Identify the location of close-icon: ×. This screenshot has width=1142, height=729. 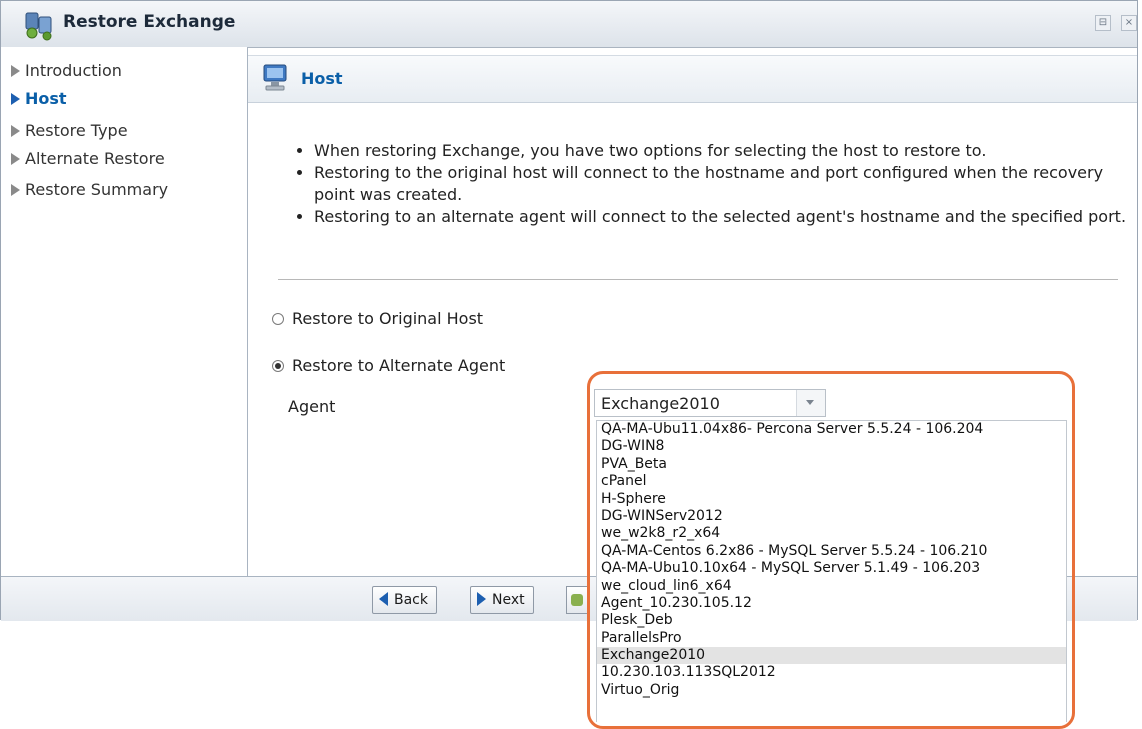
(1129, 23).